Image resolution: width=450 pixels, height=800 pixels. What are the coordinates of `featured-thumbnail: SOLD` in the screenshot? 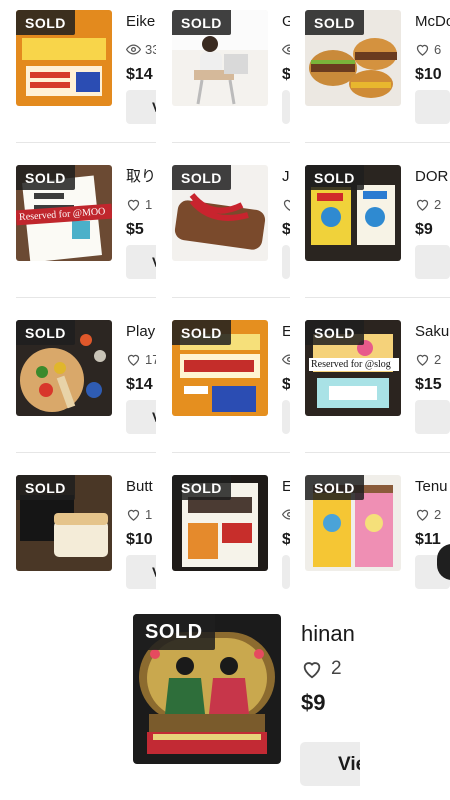 It's located at (207, 689).